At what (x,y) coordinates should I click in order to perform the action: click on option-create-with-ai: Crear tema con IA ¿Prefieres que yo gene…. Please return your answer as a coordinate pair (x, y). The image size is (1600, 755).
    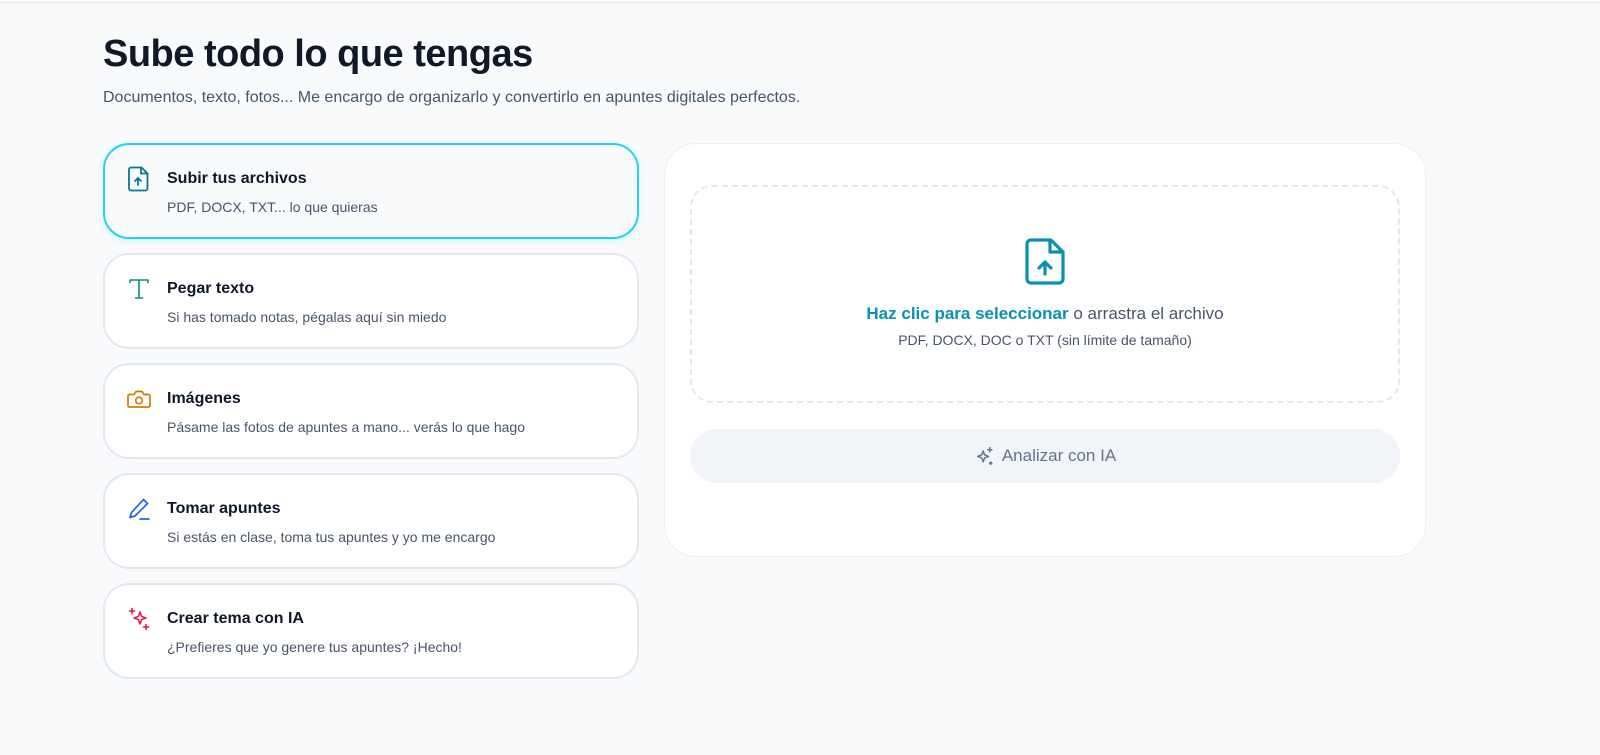
    Looking at the image, I should click on (371, 631).